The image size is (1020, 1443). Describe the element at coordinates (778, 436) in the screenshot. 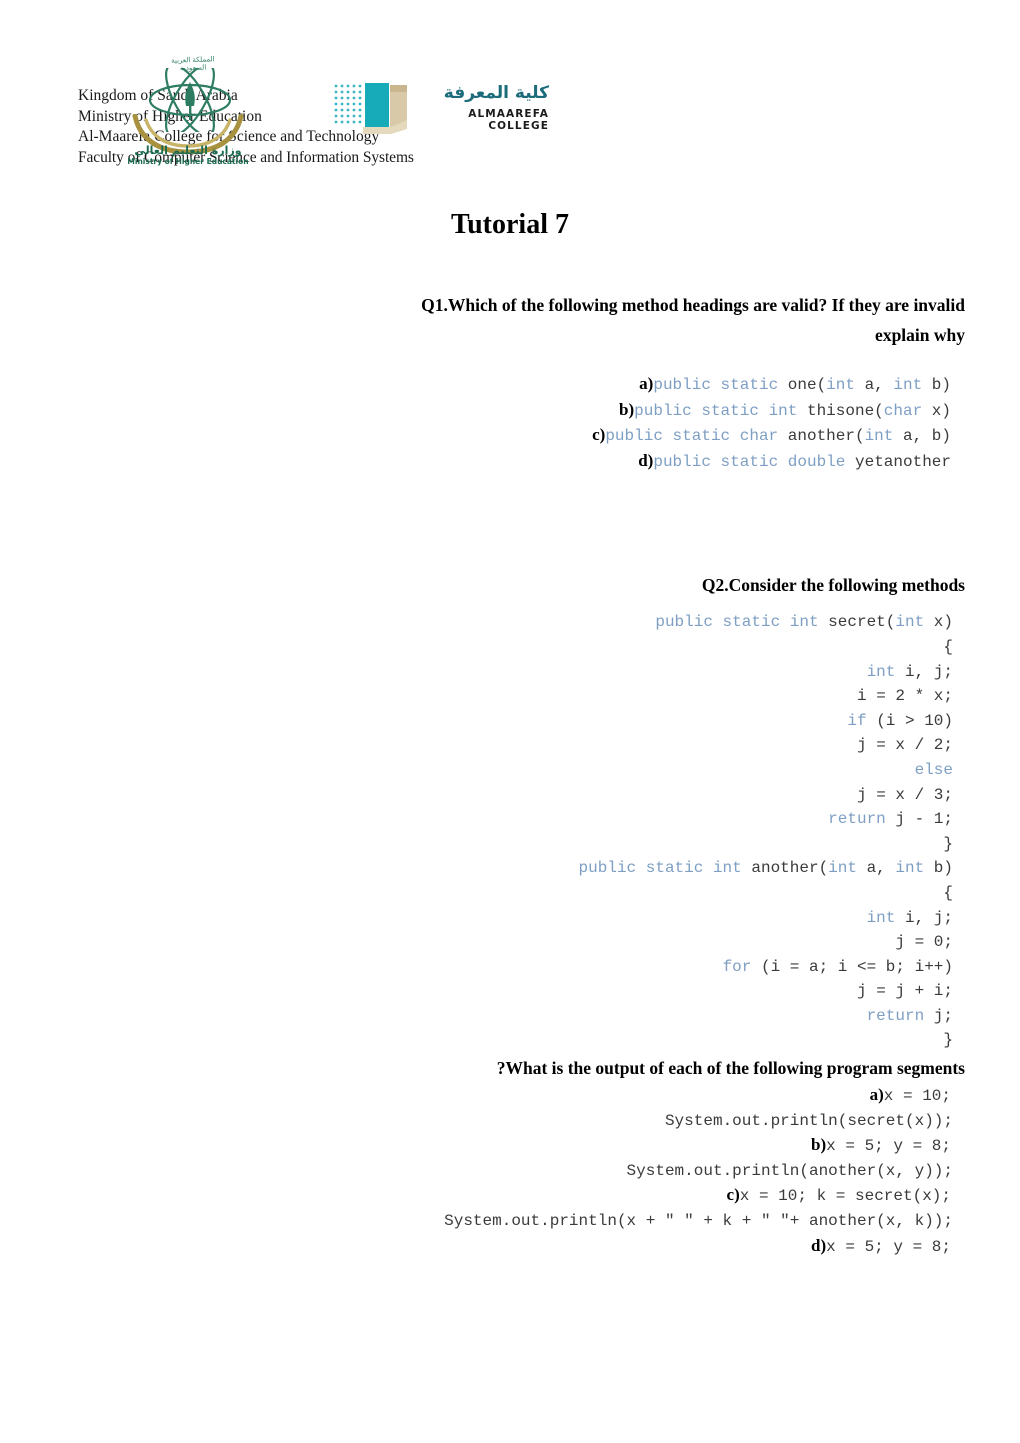

I see `code-text: public static char another(int a, b)` at that location.